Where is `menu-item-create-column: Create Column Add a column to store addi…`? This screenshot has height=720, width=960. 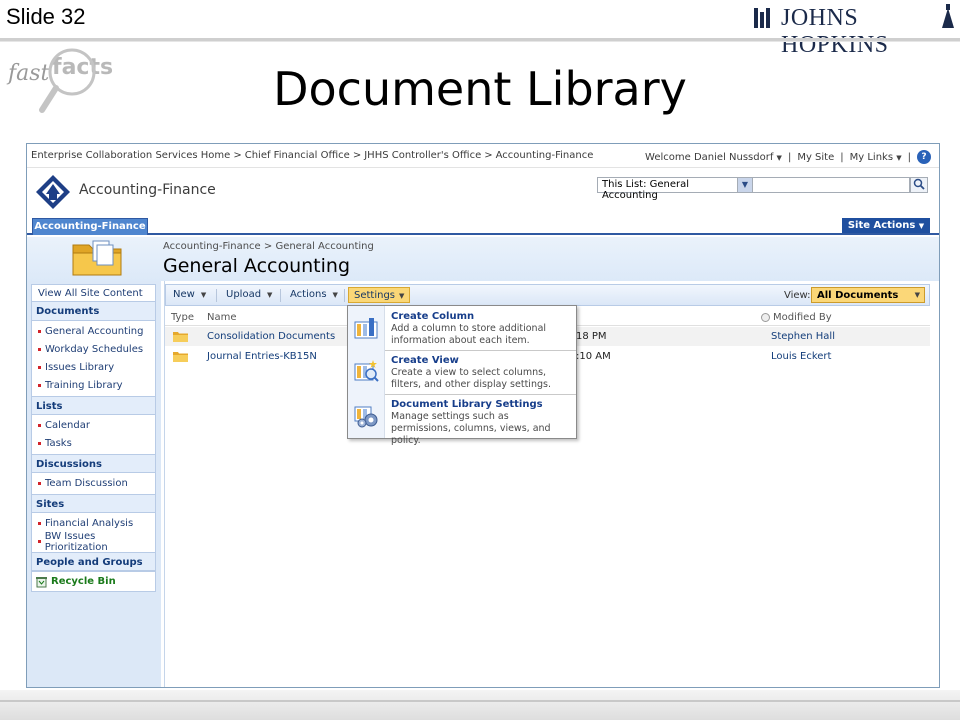
menu-item-create-column: Create Column Add a column to store addi… is located at coordinates (462, 328).